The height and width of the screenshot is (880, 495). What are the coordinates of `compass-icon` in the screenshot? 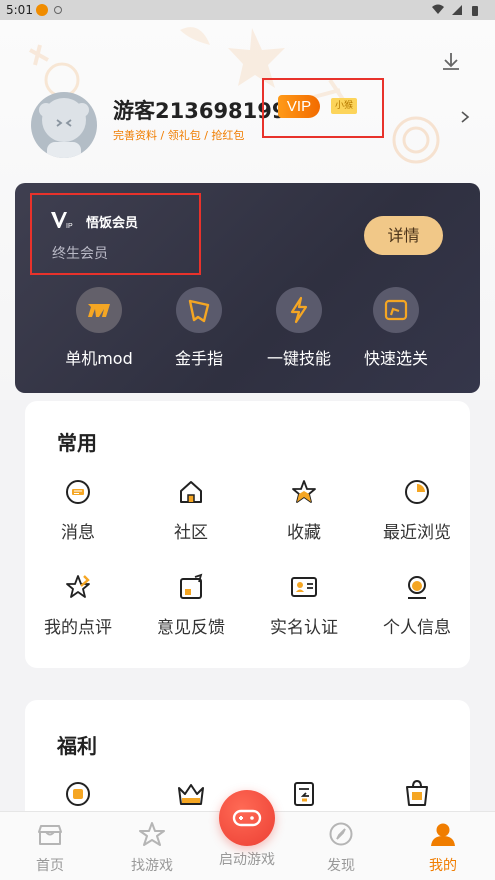 It's located at (341, 834).